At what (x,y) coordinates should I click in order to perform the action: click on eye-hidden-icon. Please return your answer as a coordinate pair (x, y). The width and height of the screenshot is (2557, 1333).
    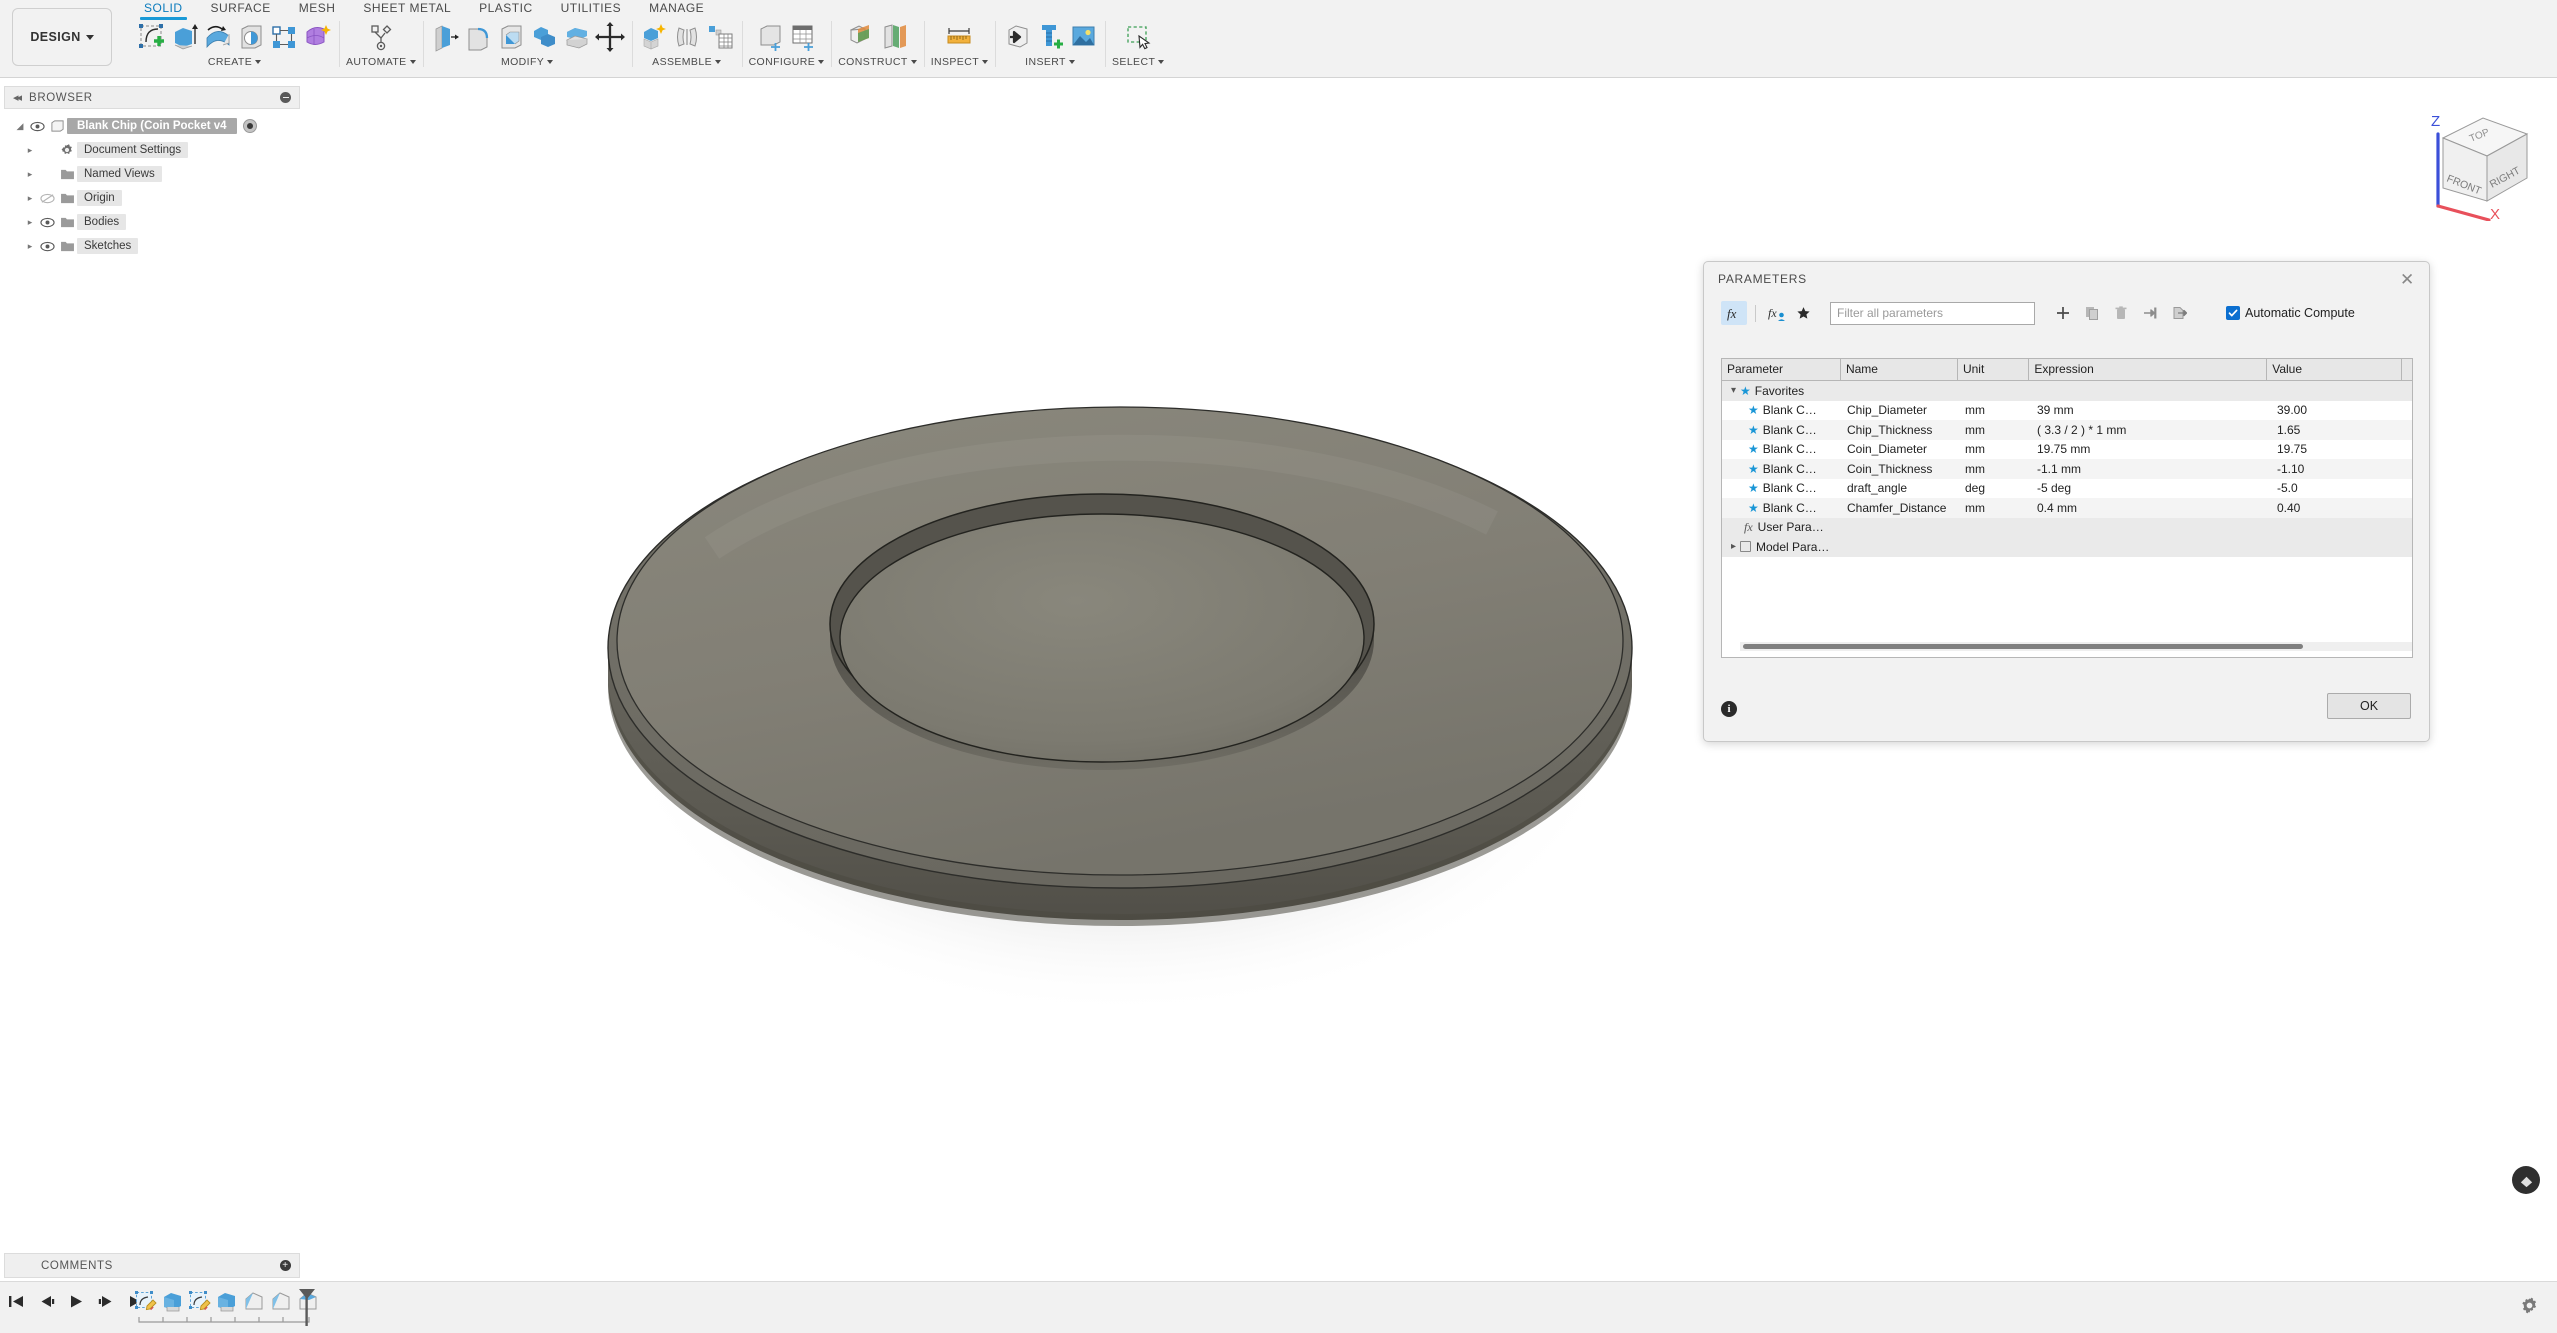
    Looking at the image, I should click on (47, 198).